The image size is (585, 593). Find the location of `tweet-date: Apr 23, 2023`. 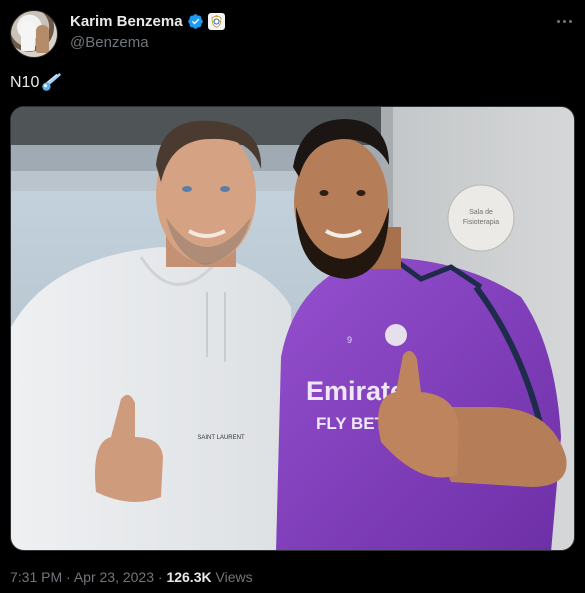

tweet-date: Apr 23, 2023 is located at coordinates (114, 577).